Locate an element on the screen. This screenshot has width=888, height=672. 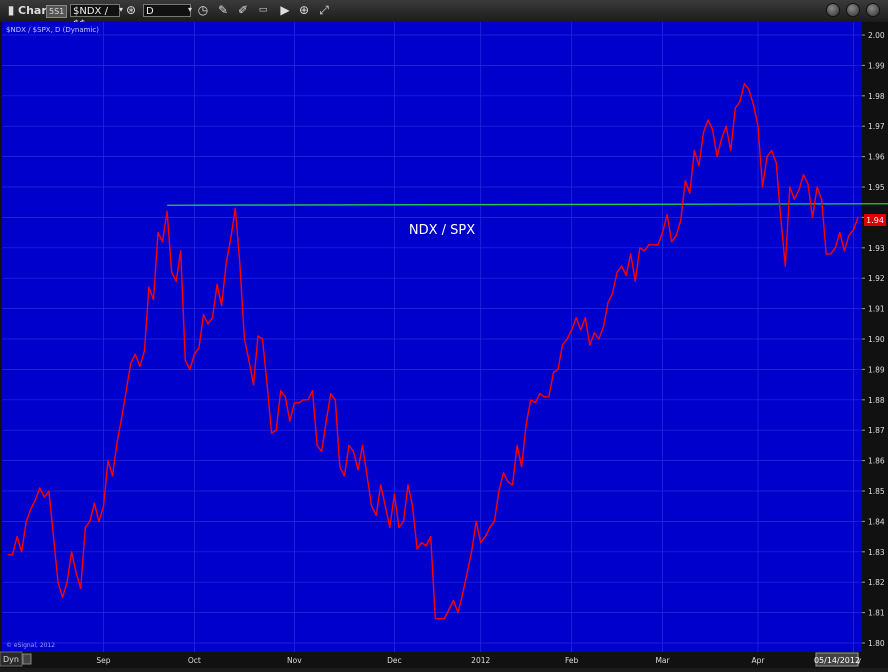
y-tick-label: 1.84 is located at coordinates (876, 521).